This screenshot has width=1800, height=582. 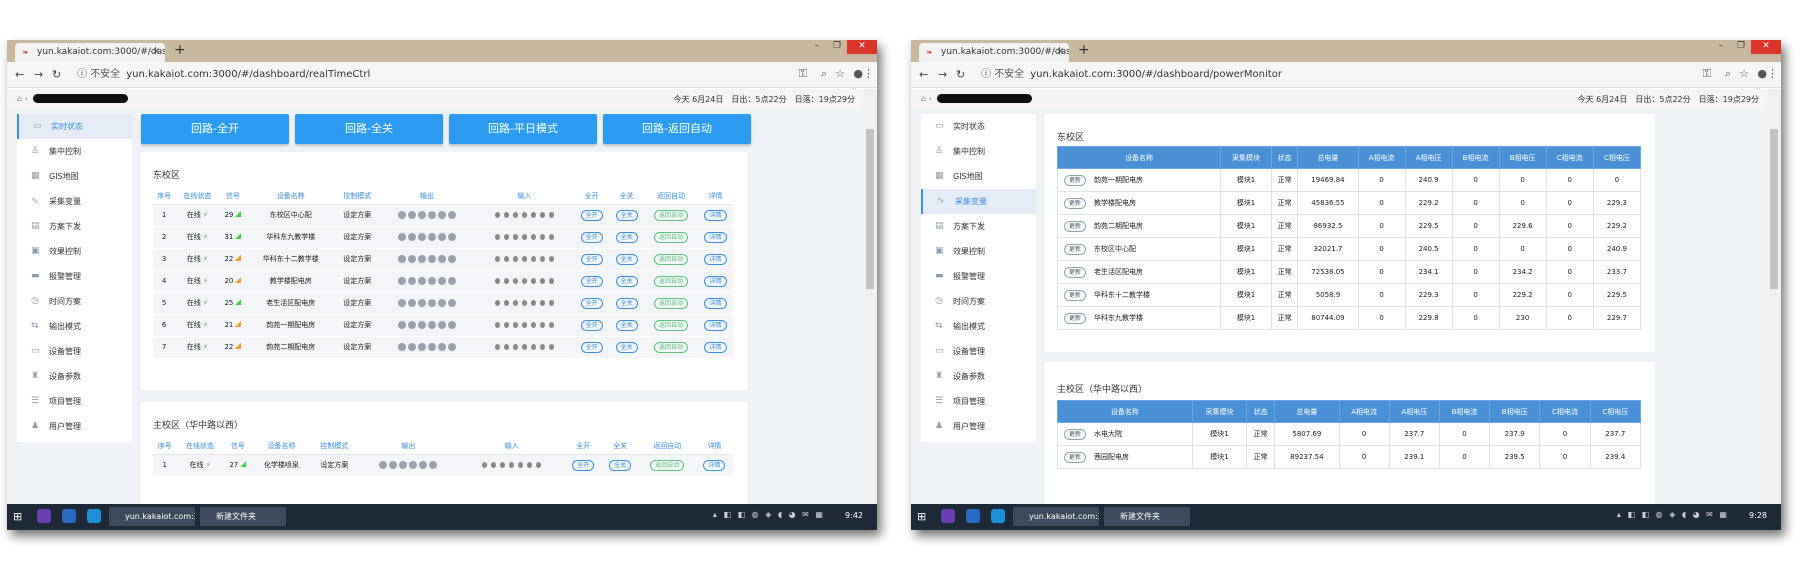 What do you see at coordinates (677, 129) in the screenshot?
I see `loop-return-auto-button: 回路-返回自动` at bounding box center [677, 129].